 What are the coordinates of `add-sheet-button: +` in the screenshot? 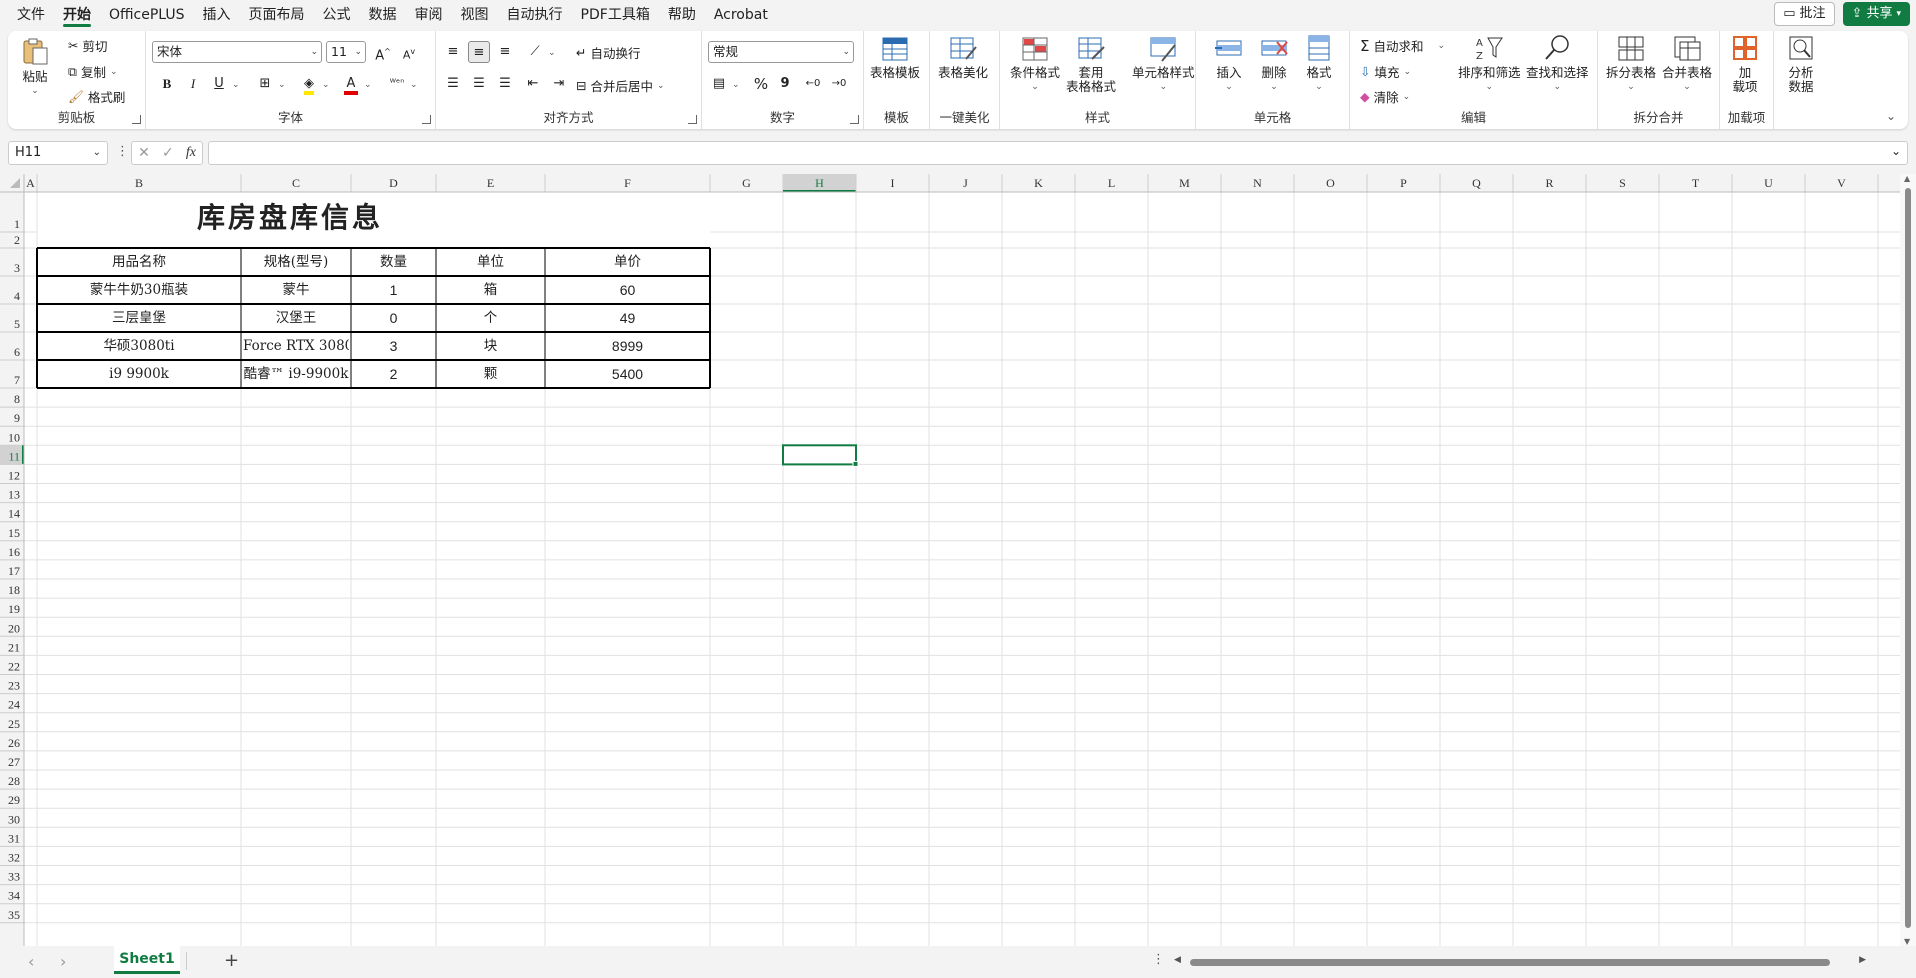 It's located at (231, 960).